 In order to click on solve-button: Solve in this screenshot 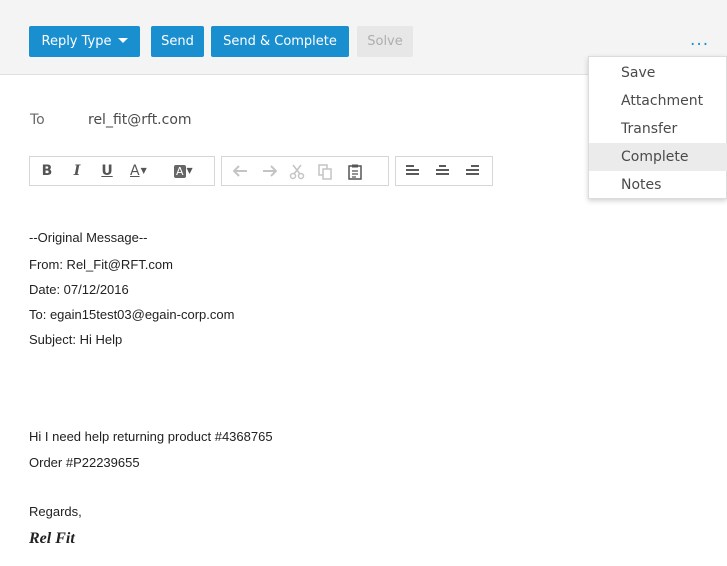, I will do `click(385, 41)`.